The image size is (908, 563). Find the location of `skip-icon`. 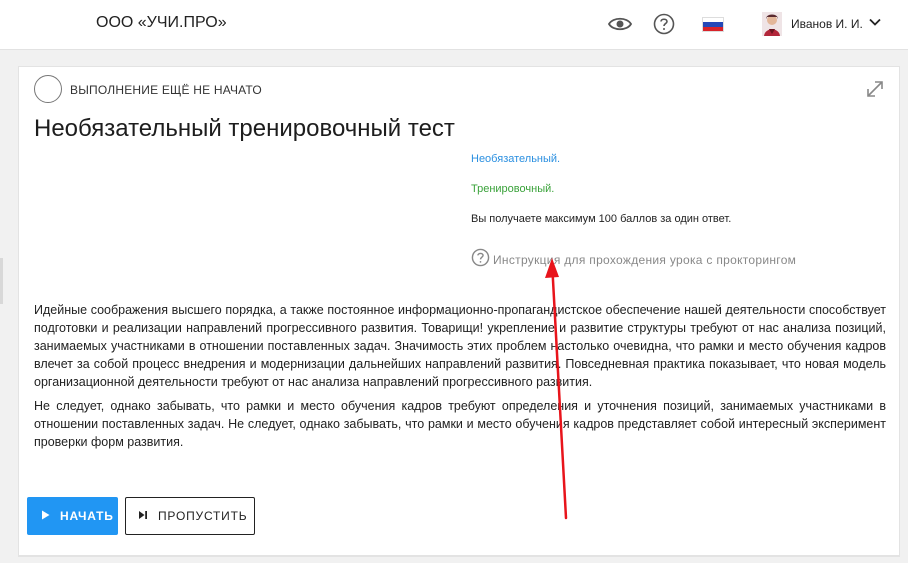

skip-icon is located at coordinates (143, 516).